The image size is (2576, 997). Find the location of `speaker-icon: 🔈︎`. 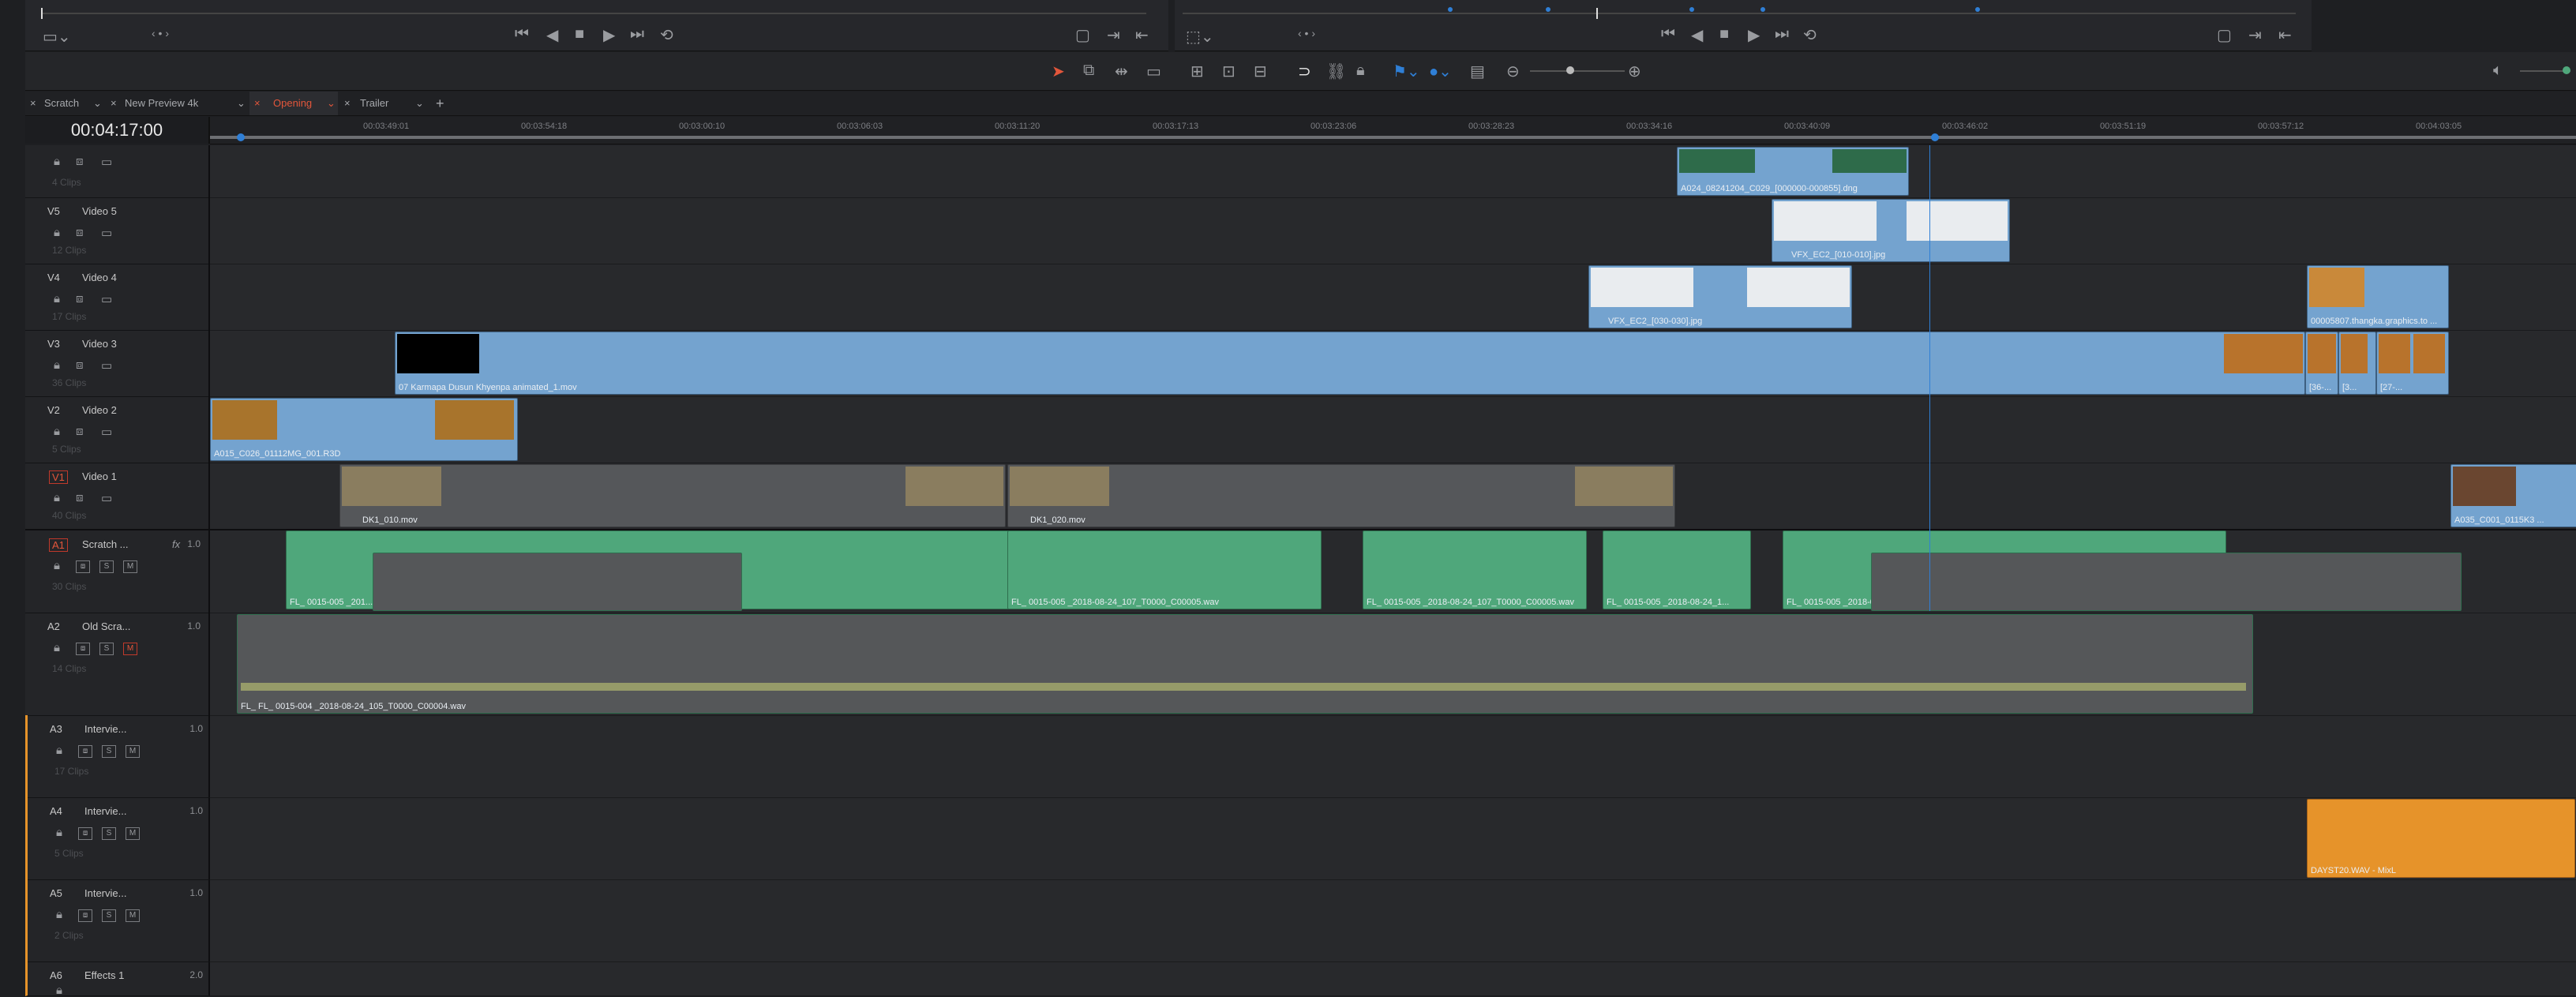

speaker-icon: 🔈︎ is located at coordinates (2498, 71).